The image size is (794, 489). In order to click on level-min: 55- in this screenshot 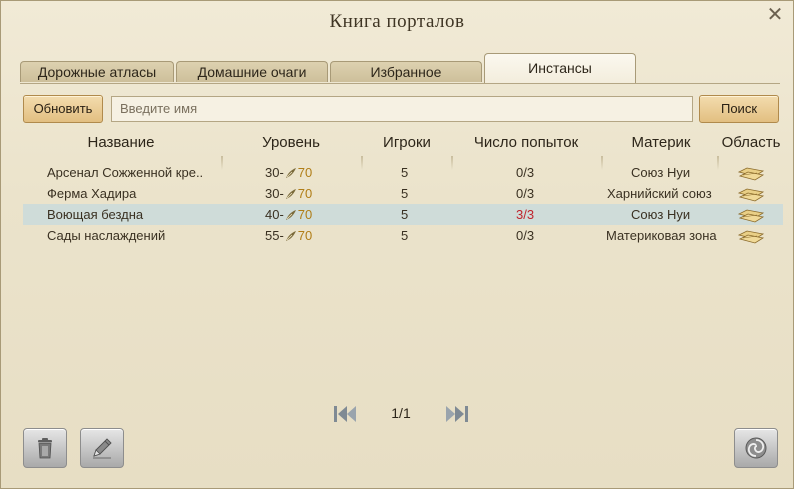, I will do `click(274, 235)`.